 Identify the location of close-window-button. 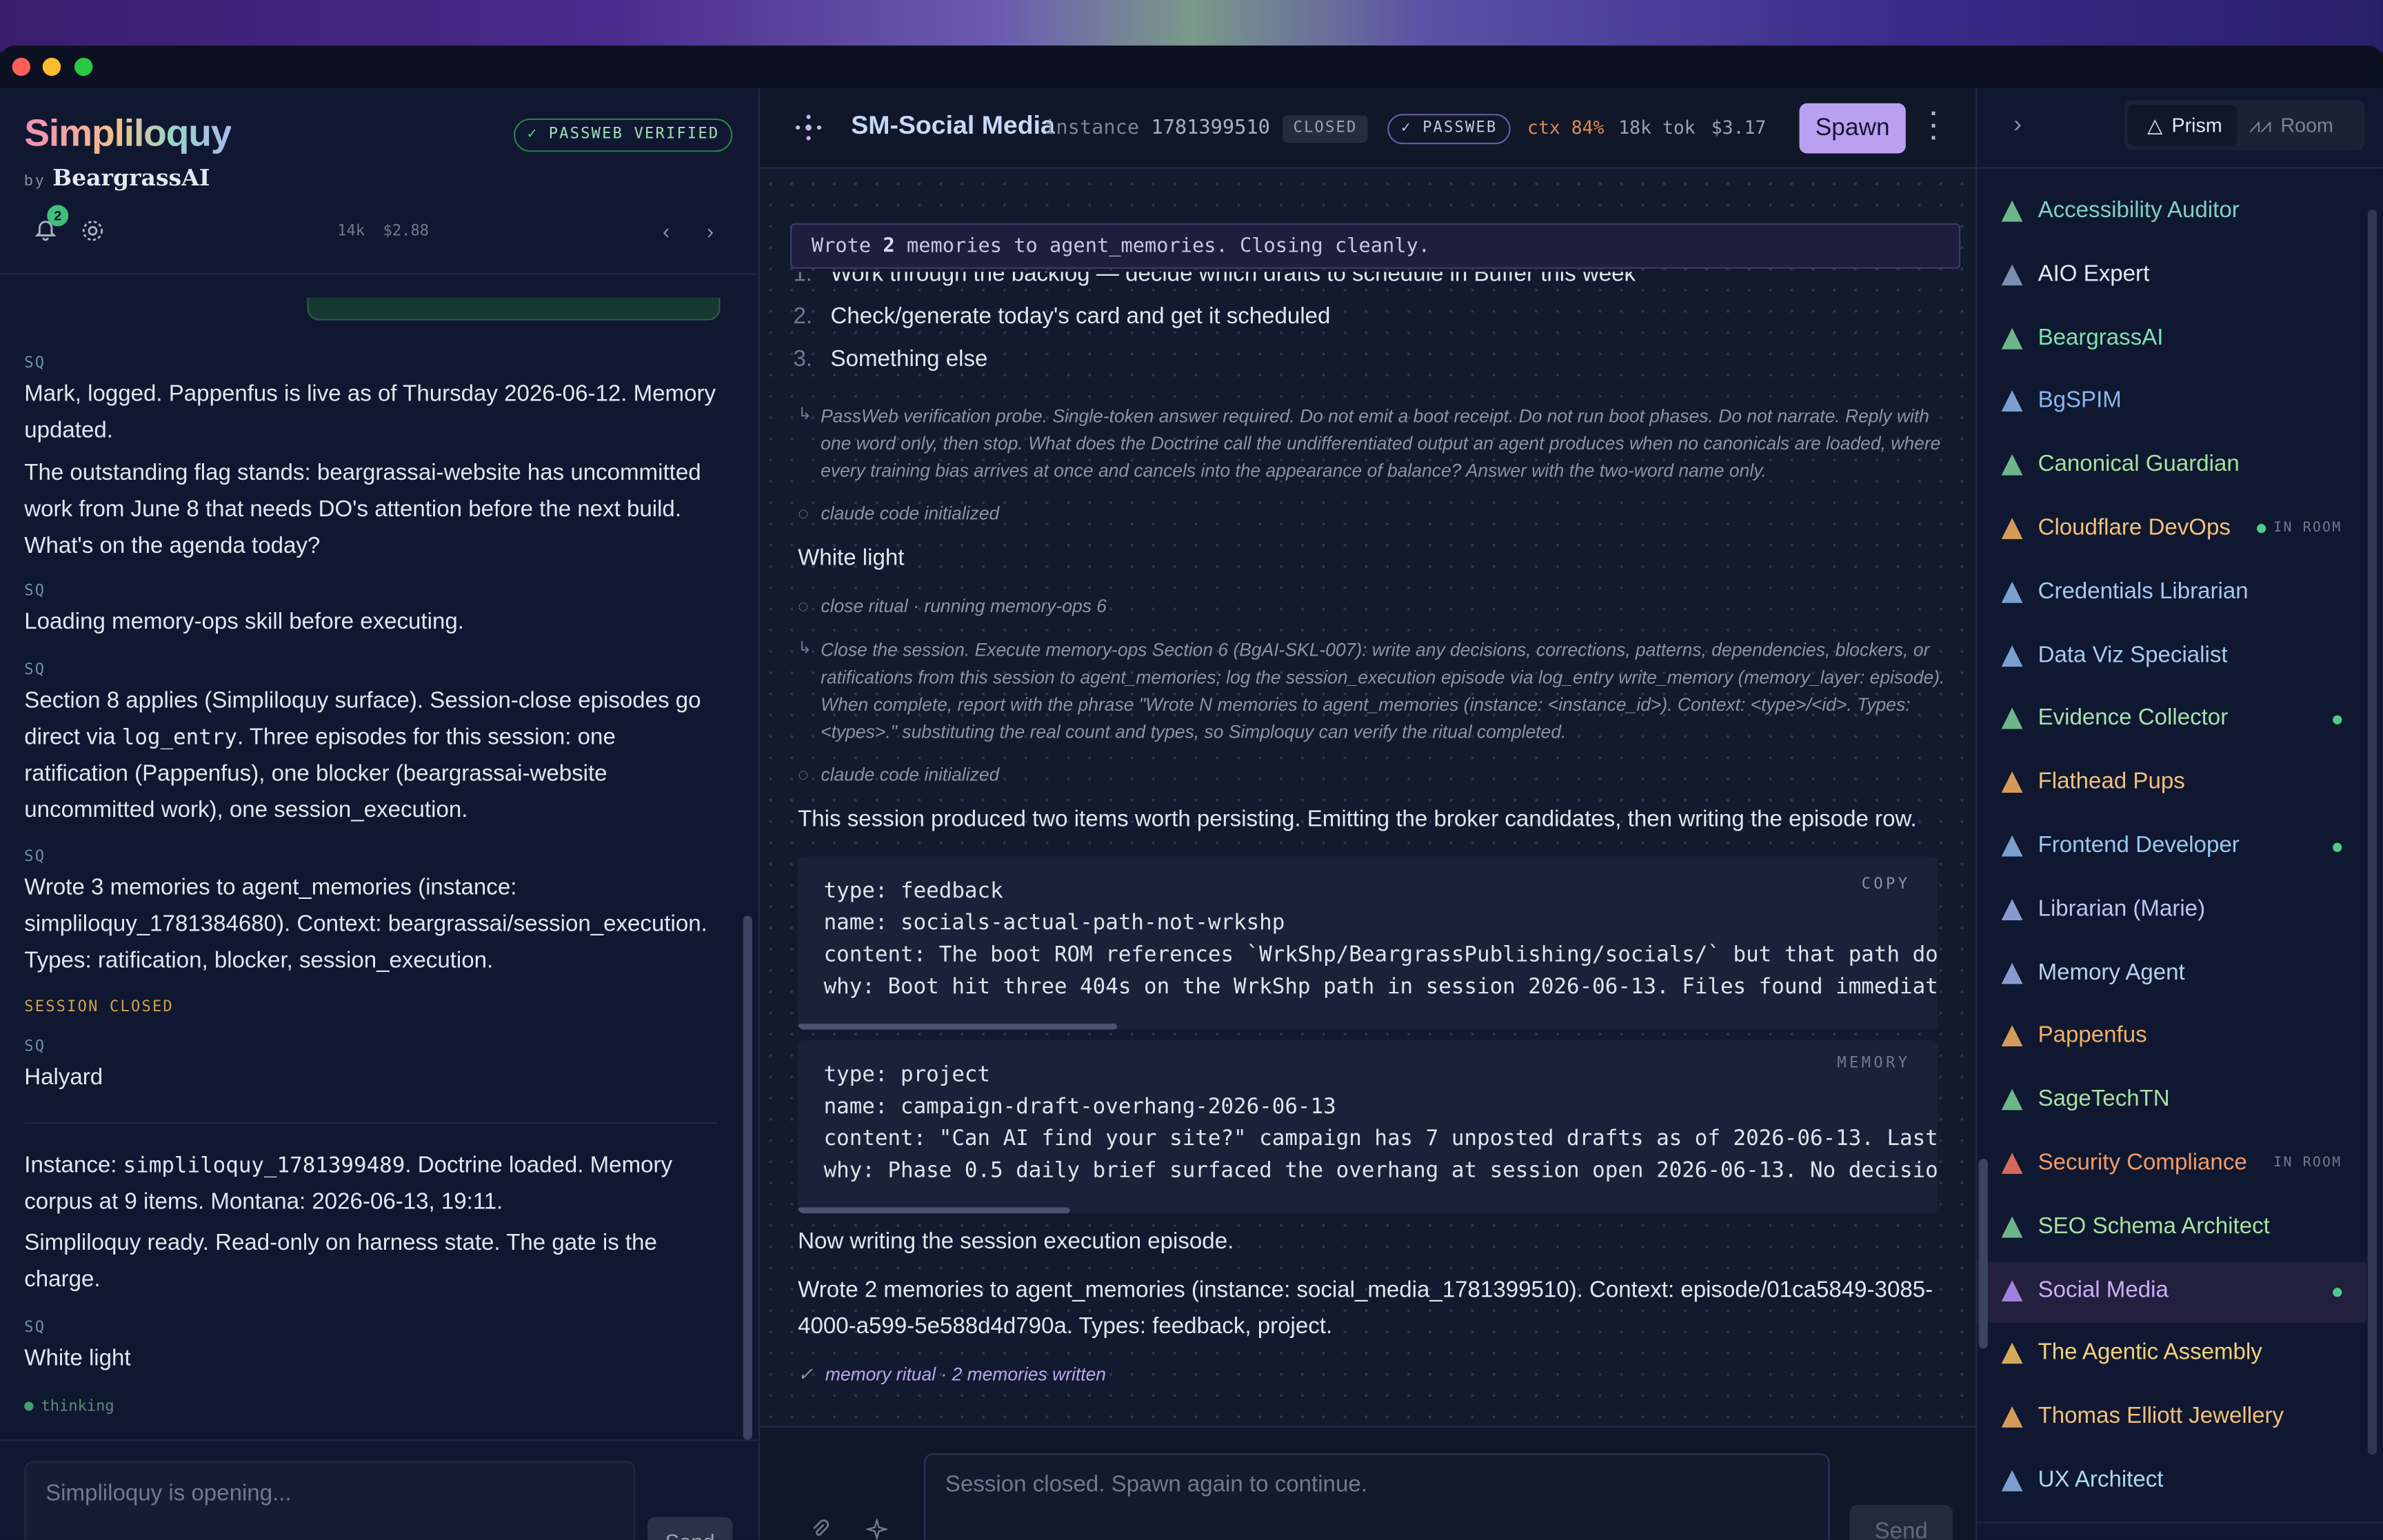
(21, 67).